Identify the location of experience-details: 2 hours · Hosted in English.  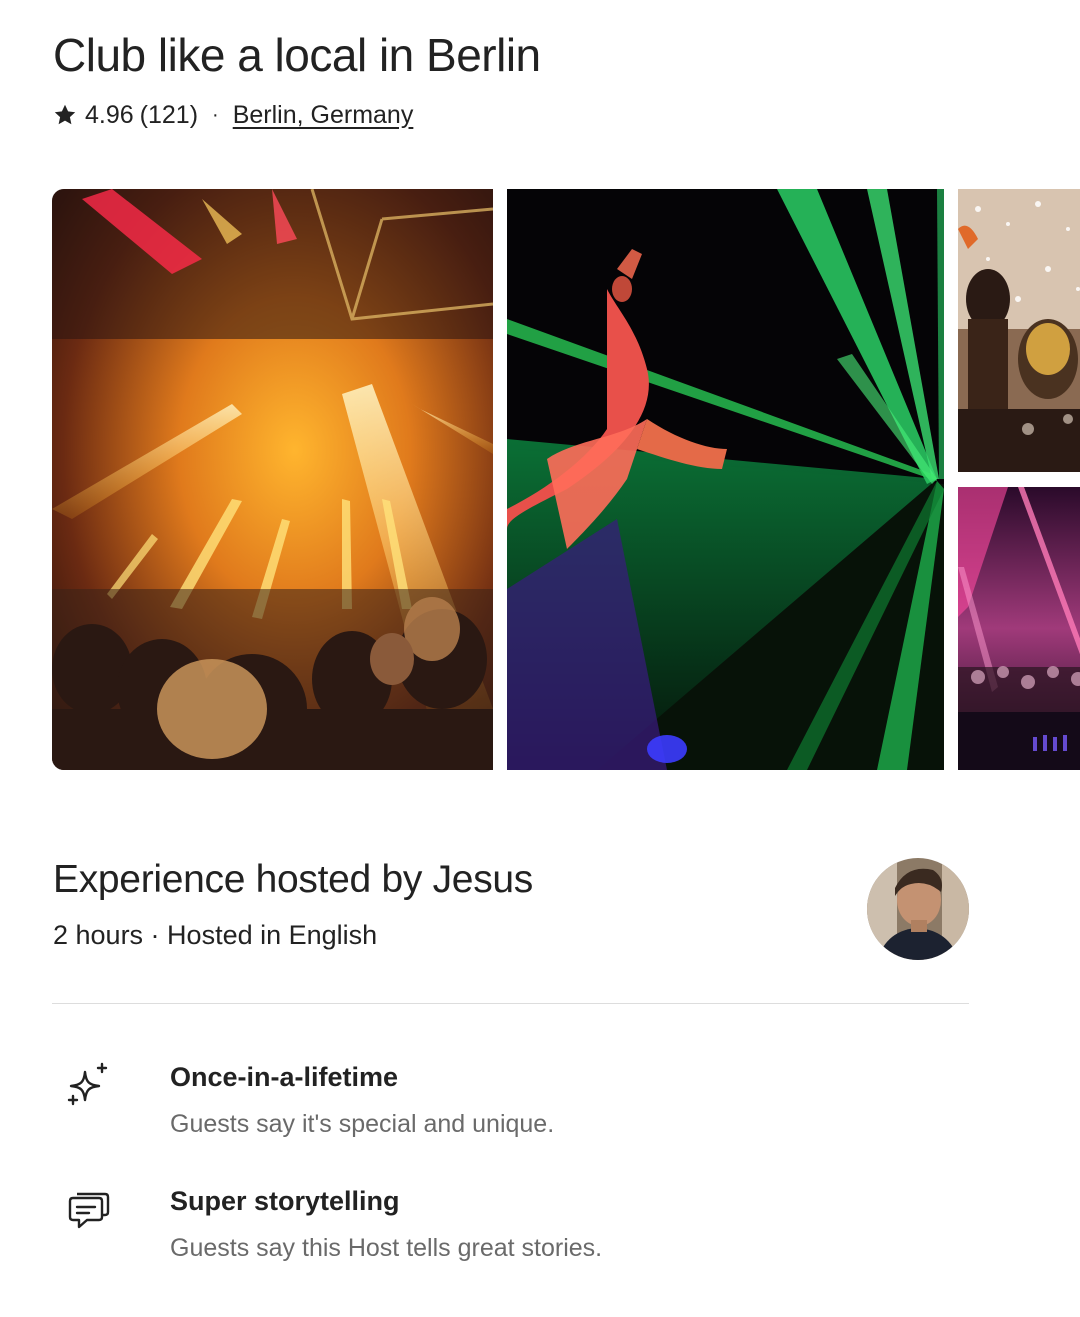
(215, 935).